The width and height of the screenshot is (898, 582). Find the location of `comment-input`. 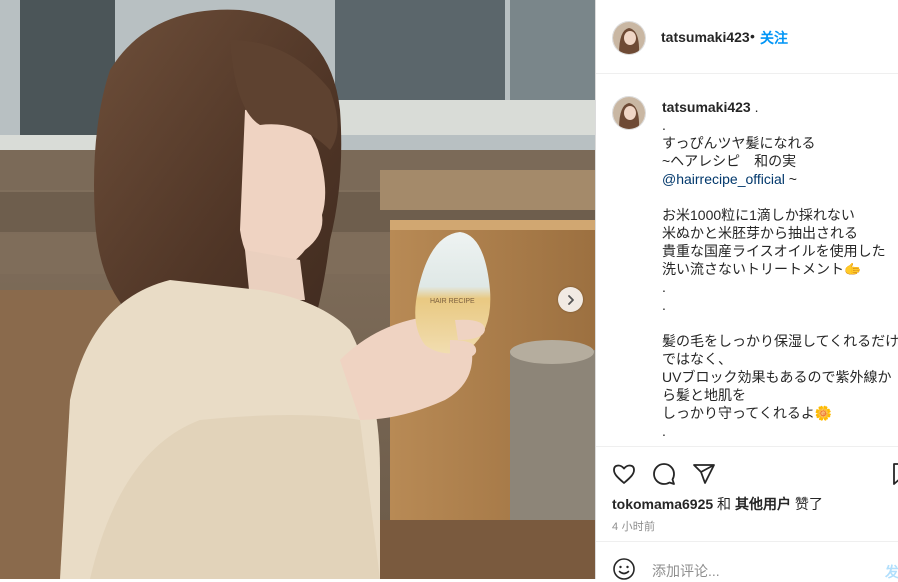

comment-input is located at coordinates (757, 571).